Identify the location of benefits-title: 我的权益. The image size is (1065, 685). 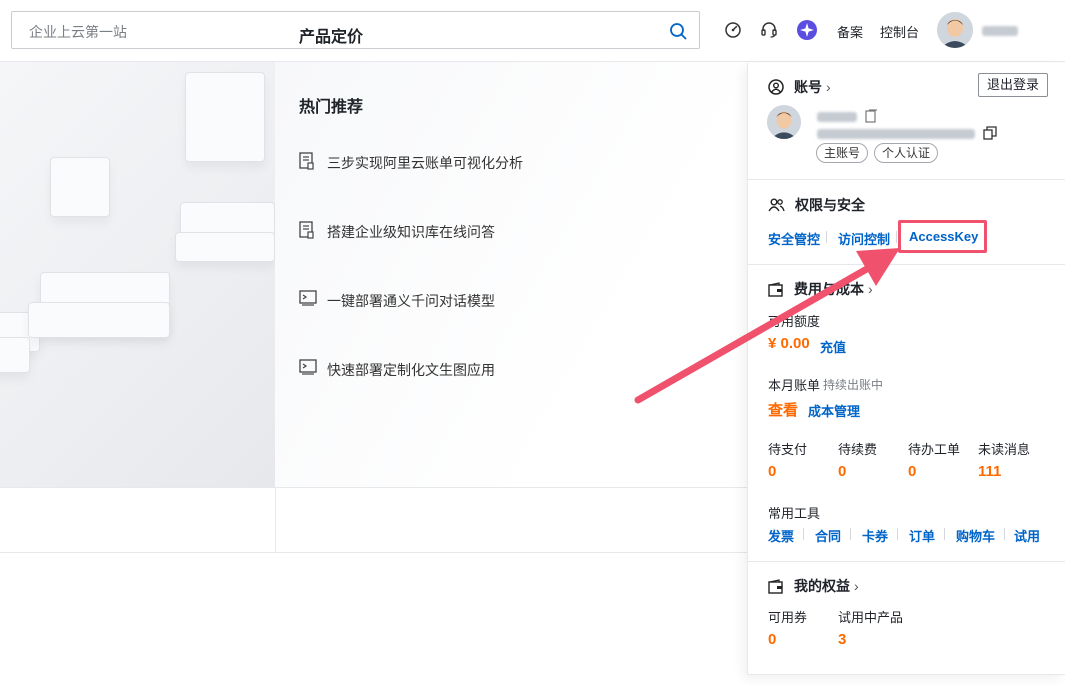
(822, 586).